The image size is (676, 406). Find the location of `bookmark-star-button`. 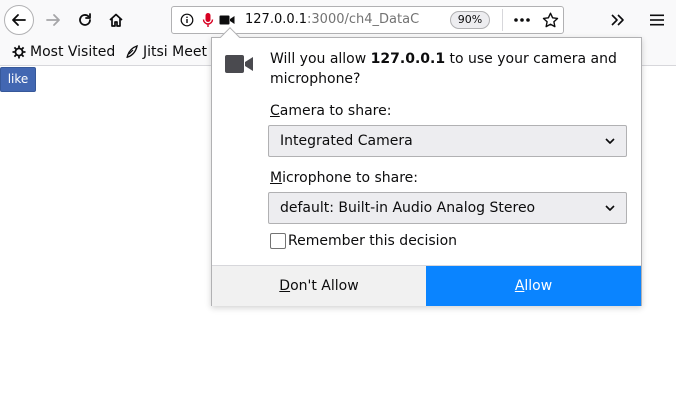

bookmark-star-button is located at coordinates (550, 20).